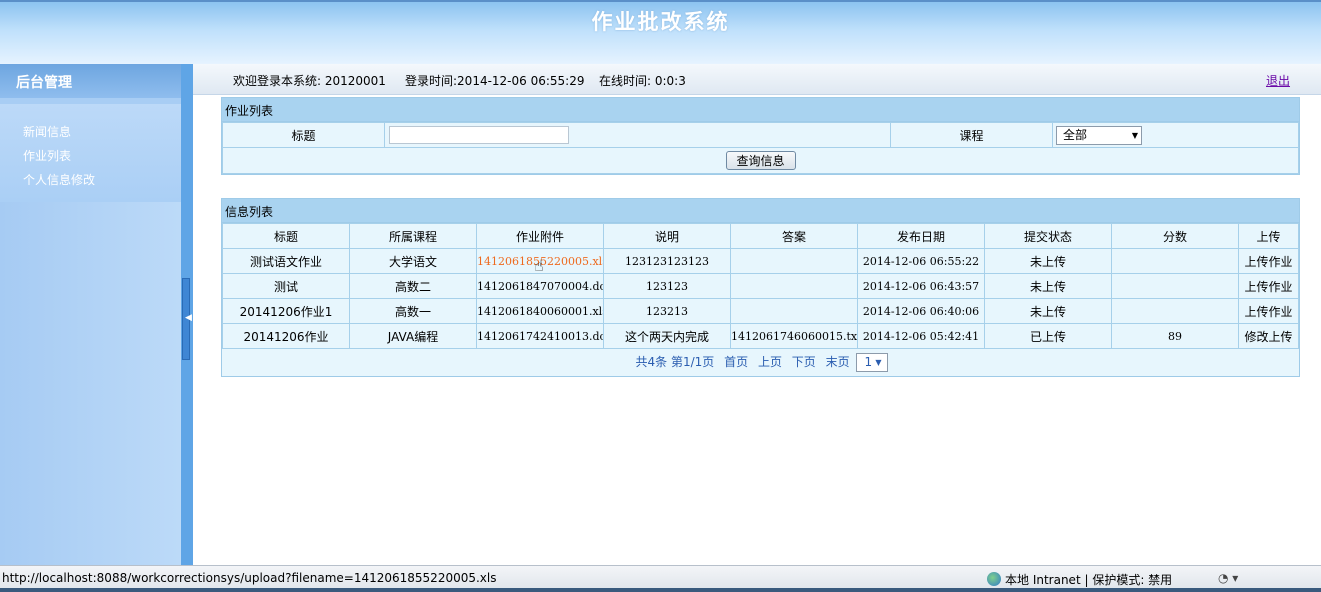 This screenshot has height=592, width=1321. I want to click on row-title: 测试, so click(286, 286).